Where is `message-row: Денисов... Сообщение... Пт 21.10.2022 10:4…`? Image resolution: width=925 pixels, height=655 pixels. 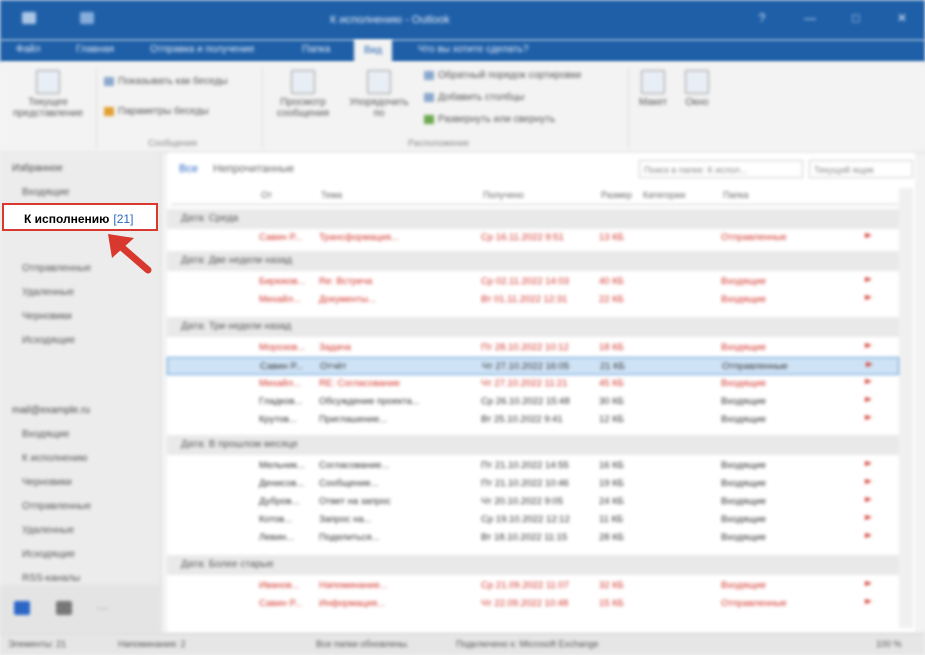 message-row: Денисов... Сообщение... Пт 21.10.2022 10:4… is located at coordinates (533, 484).